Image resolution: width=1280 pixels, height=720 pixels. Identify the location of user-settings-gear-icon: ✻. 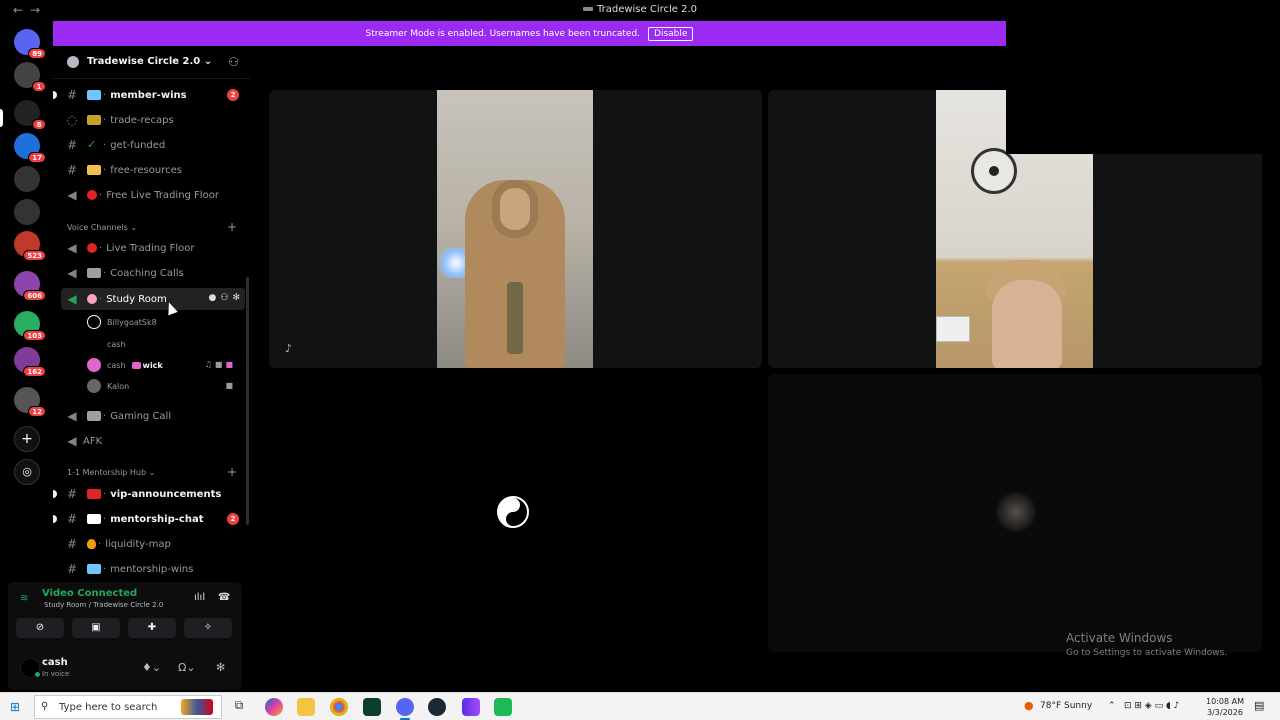
(220, 667).